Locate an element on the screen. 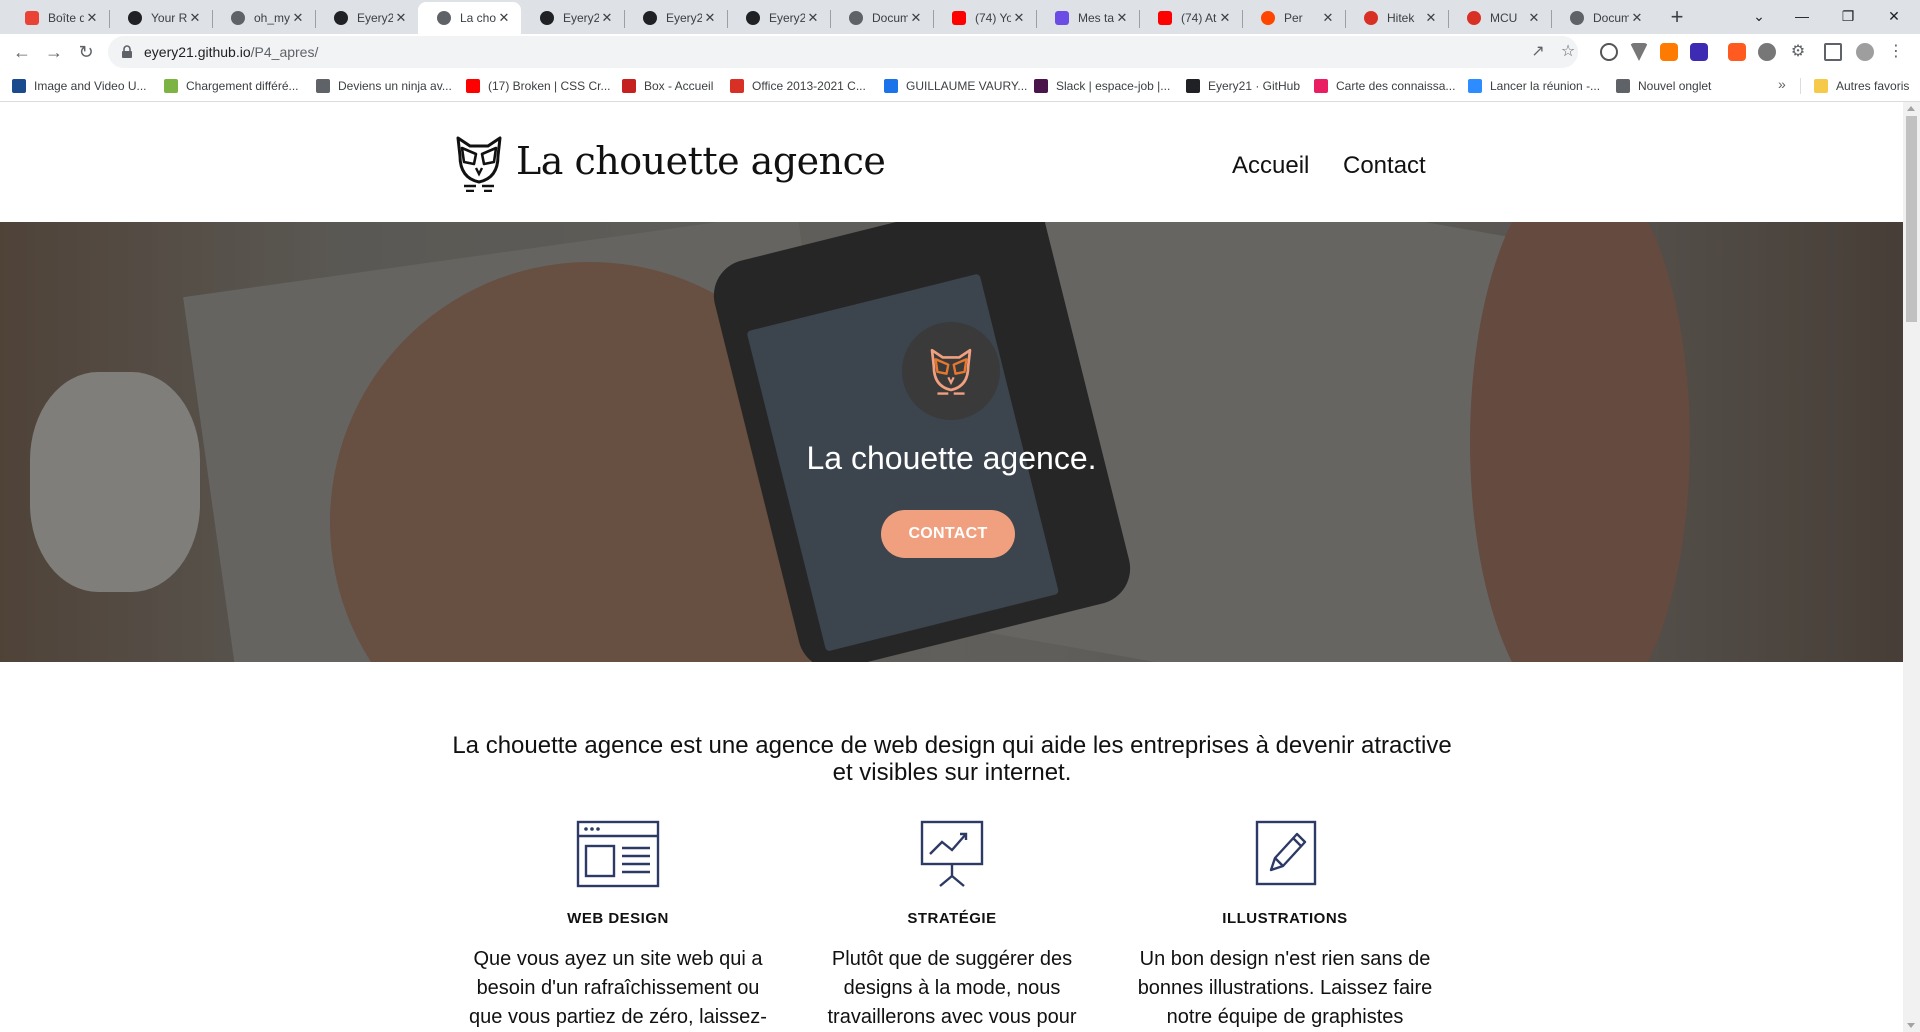 The height and width of the screenshot is (1032, 1920). minimize-icon: — is located at coordinates (1802, 16).